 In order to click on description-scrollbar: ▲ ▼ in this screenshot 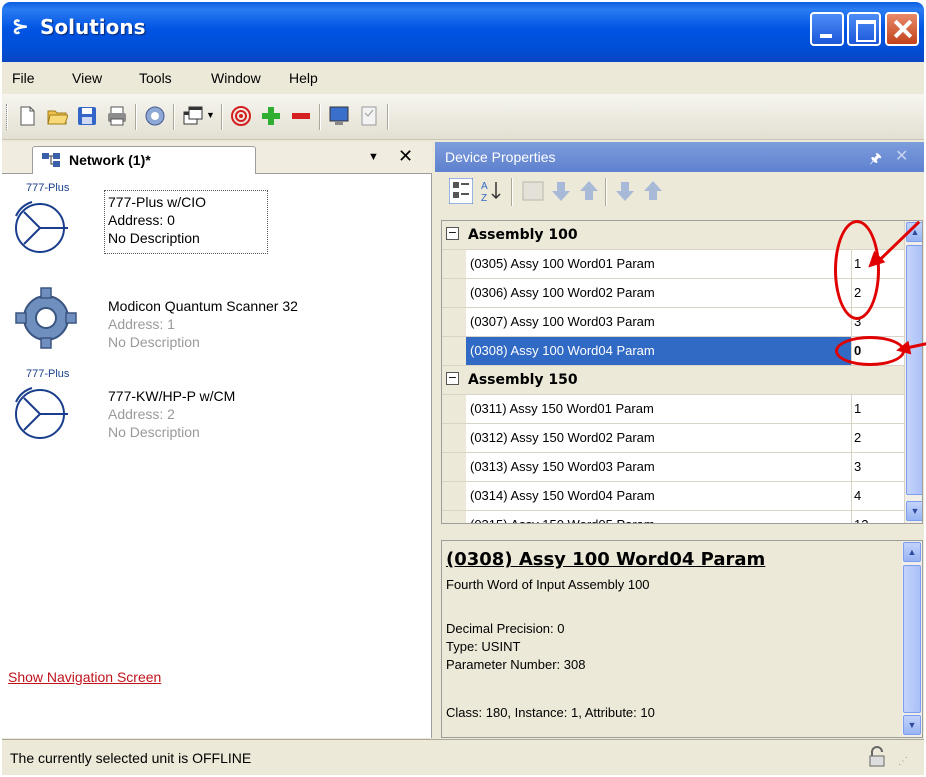, I will do `click(912, 639)`.